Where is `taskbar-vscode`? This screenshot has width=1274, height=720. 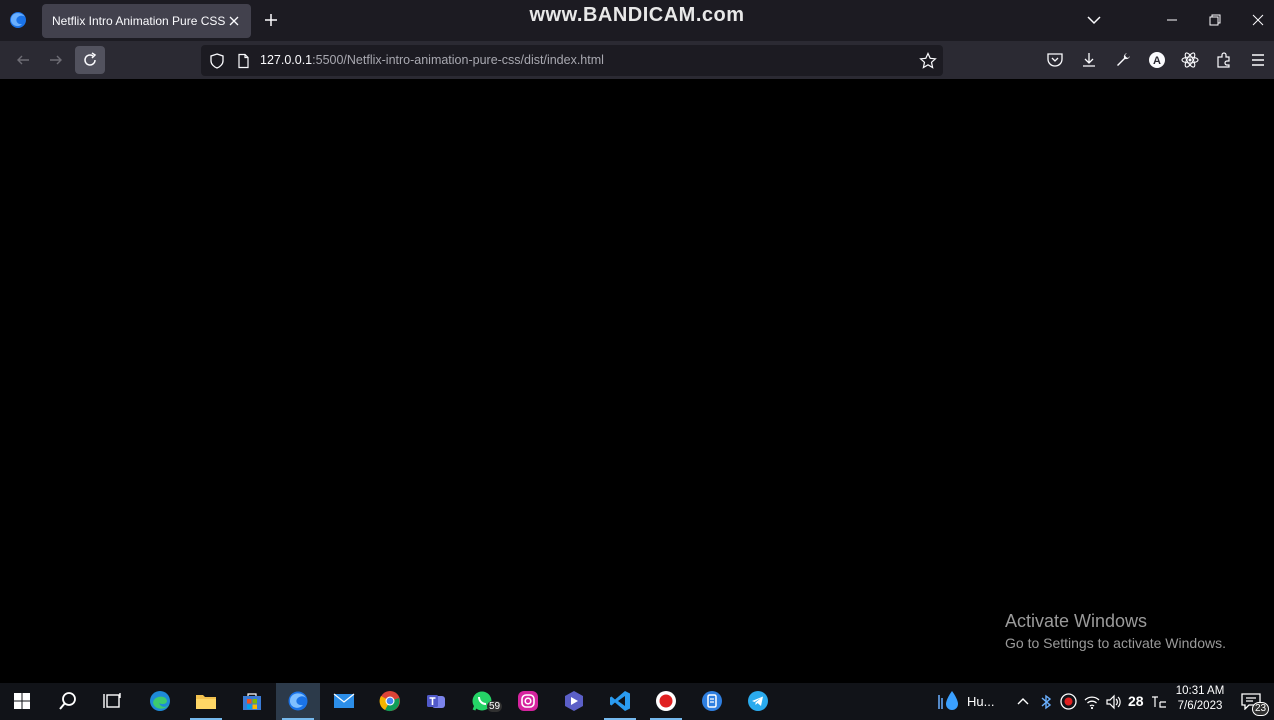 taskbar-vscode is located at coordinates (620, 701).